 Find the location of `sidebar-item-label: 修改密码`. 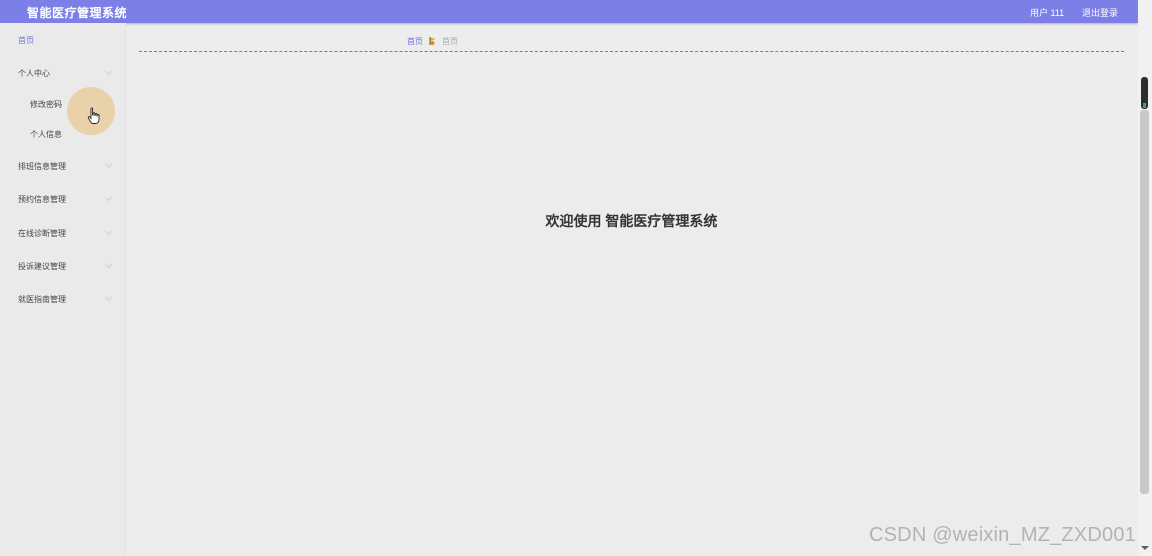

sidebar-item-label: 修改密码 is located at coordinates (46, 104).